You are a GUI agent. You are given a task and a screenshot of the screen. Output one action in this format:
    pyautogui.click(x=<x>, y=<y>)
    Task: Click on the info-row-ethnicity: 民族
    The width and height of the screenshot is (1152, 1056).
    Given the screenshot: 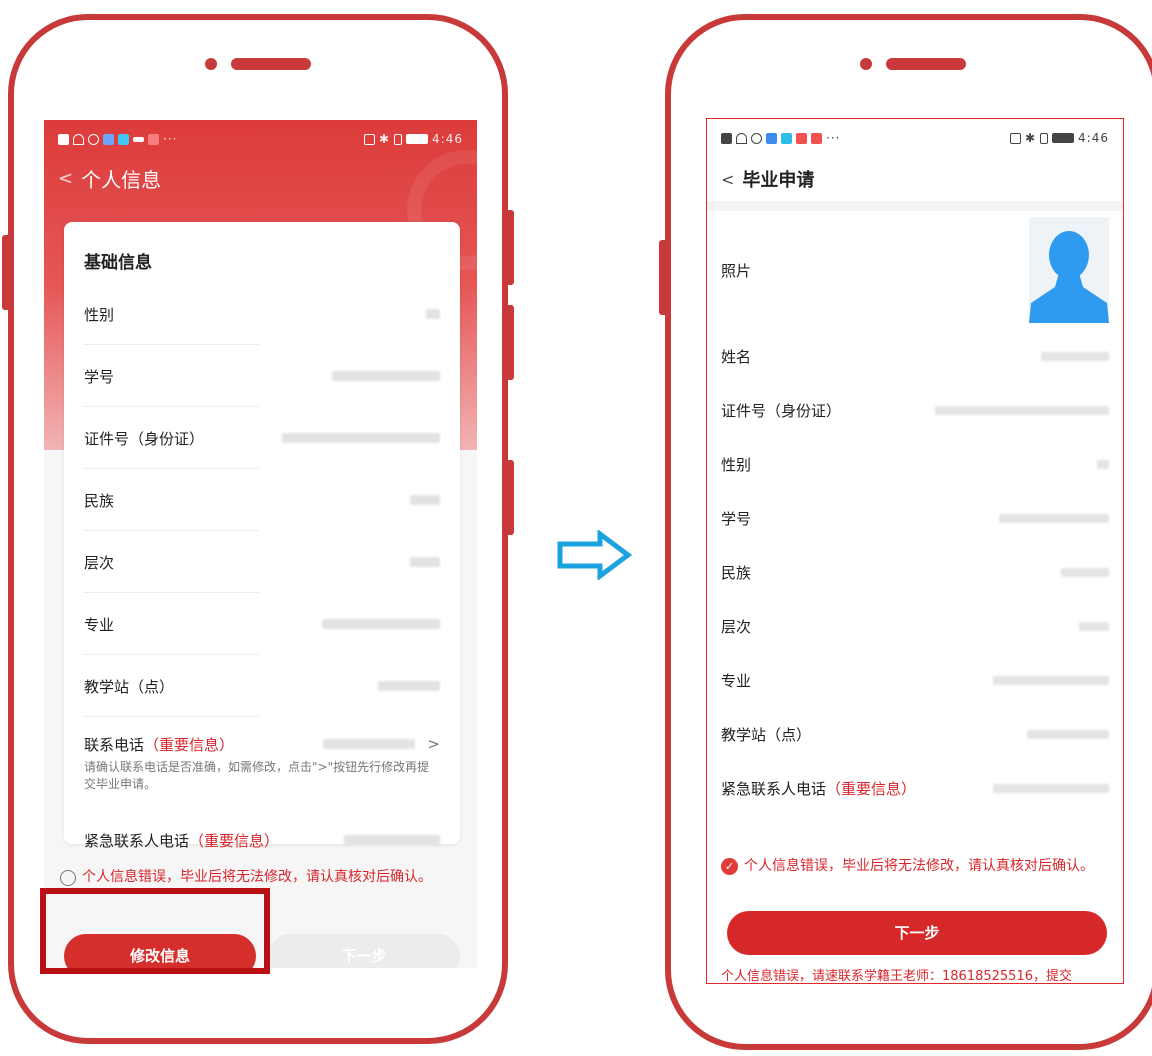 What is the action you would take?
    pyautogui.click(x=262, y=500)
    